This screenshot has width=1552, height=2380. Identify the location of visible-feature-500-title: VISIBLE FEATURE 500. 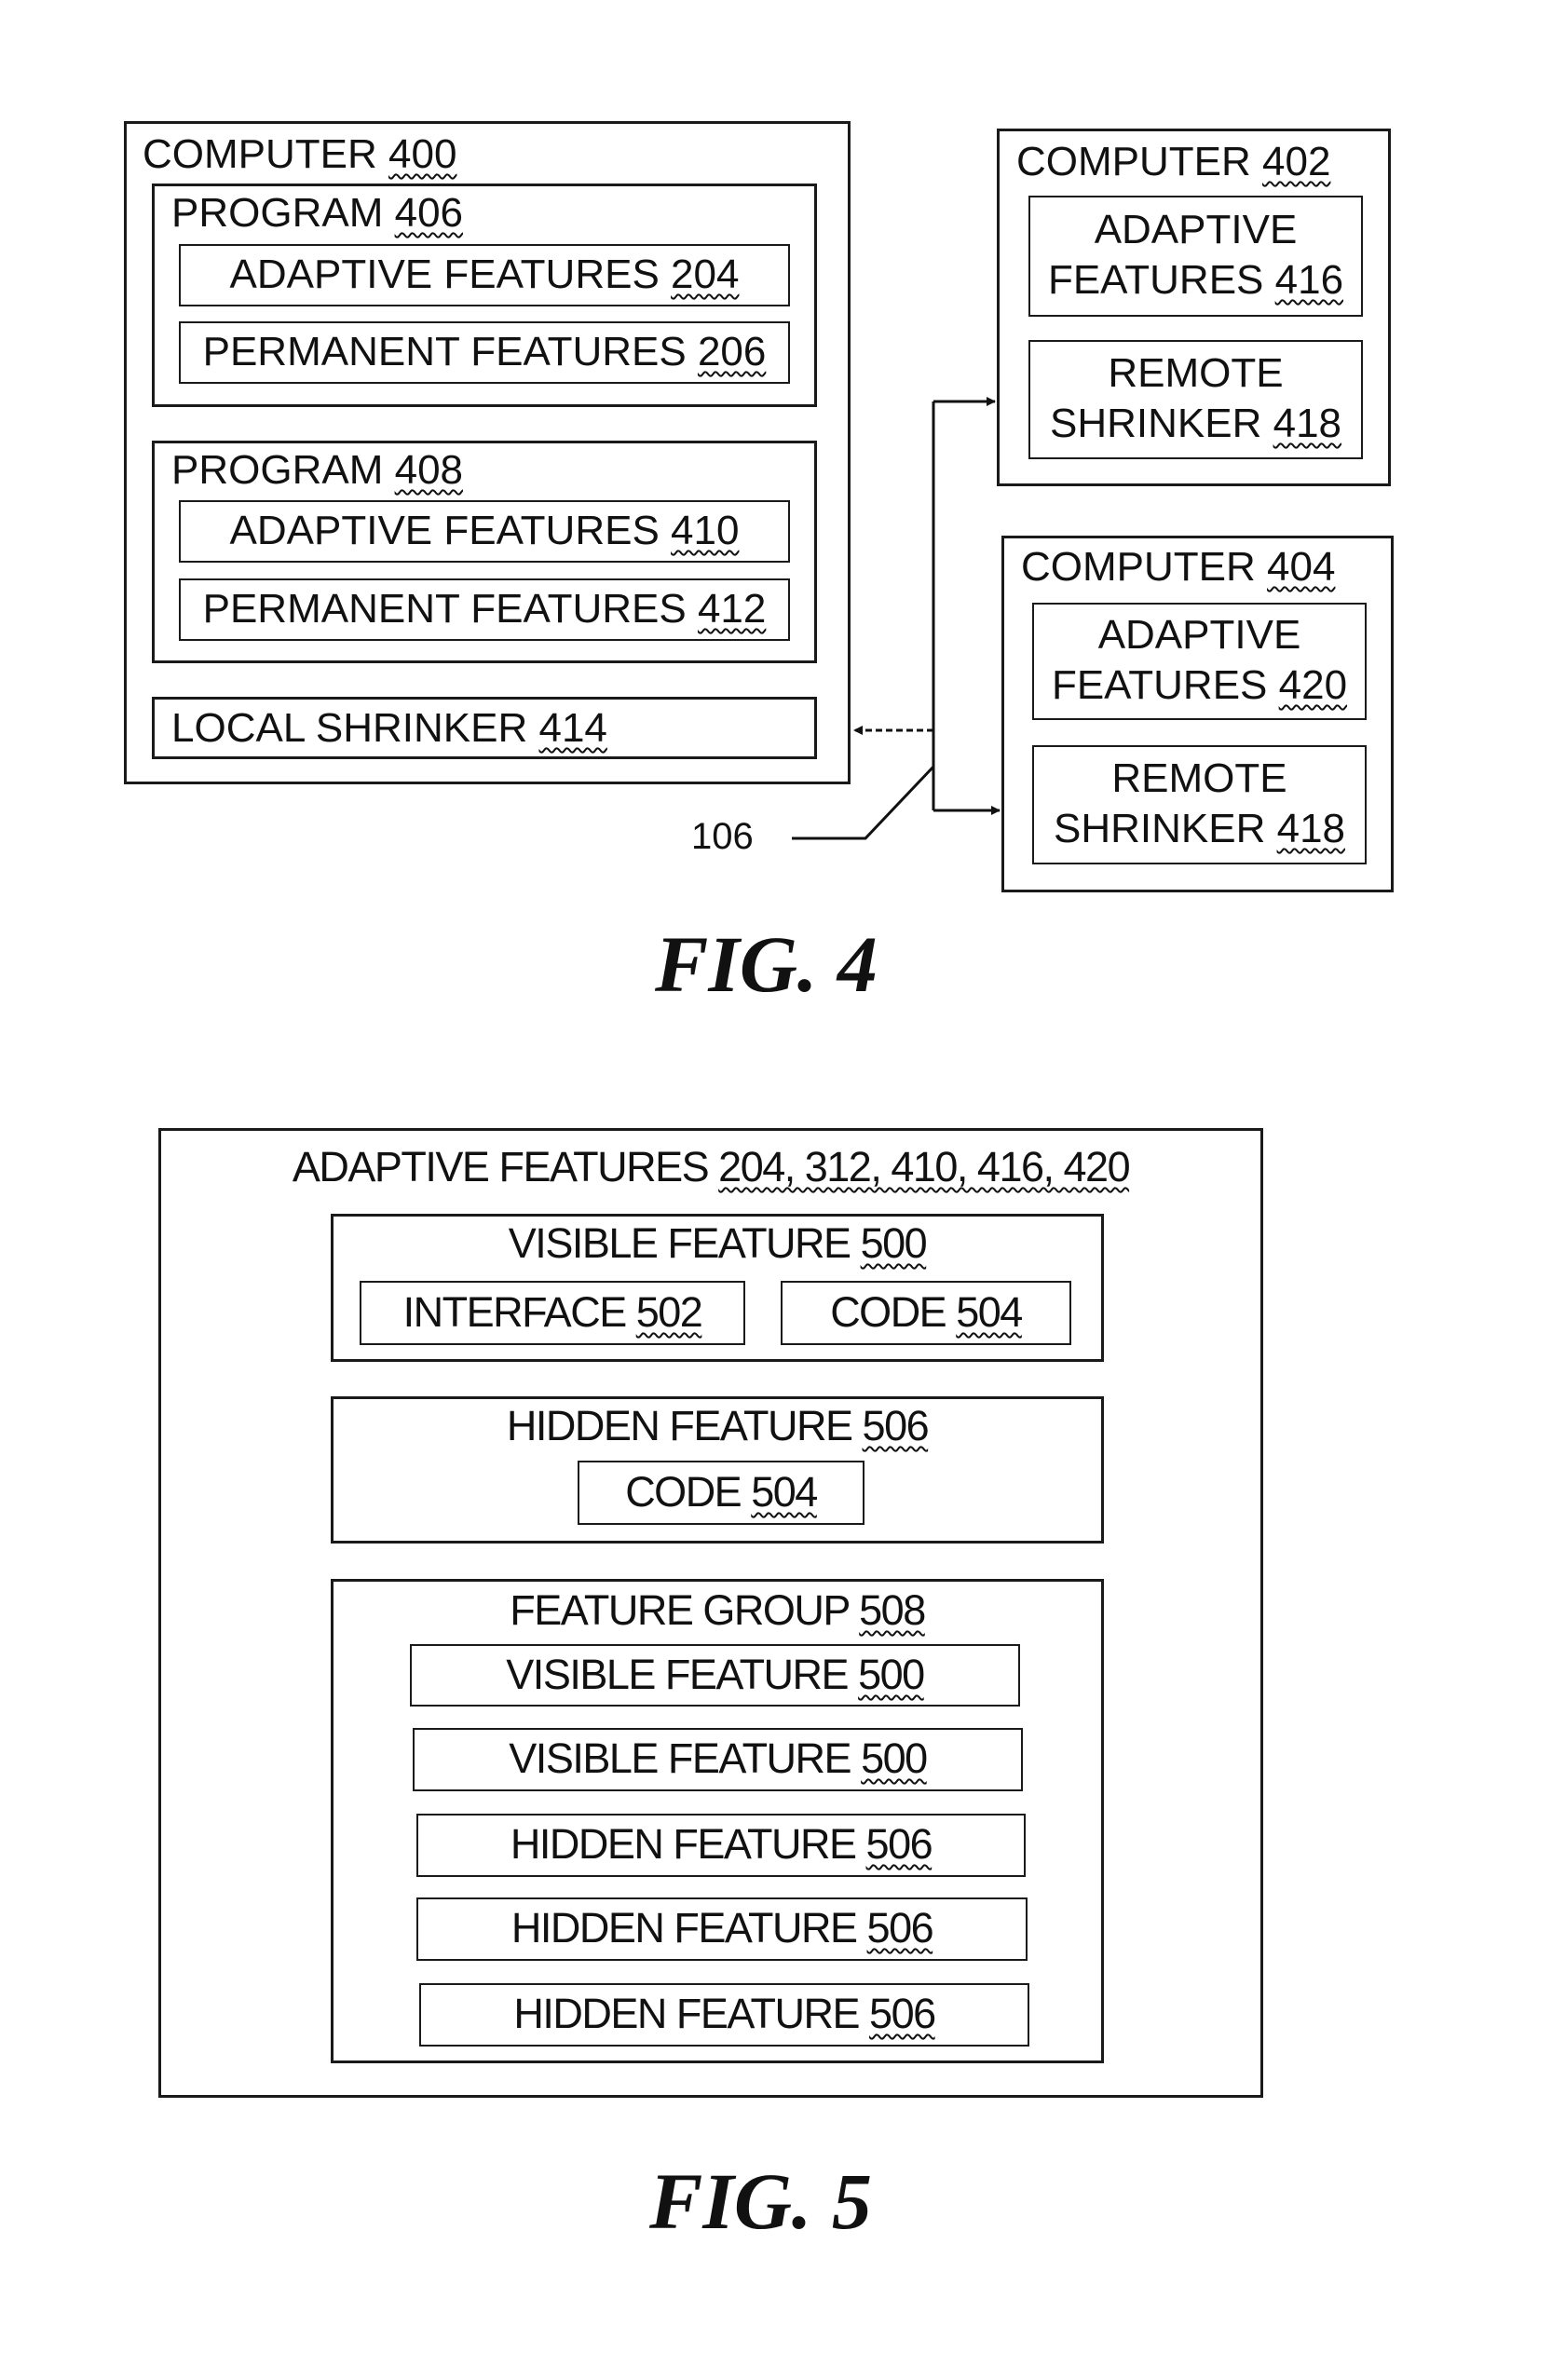
(718, 1243).